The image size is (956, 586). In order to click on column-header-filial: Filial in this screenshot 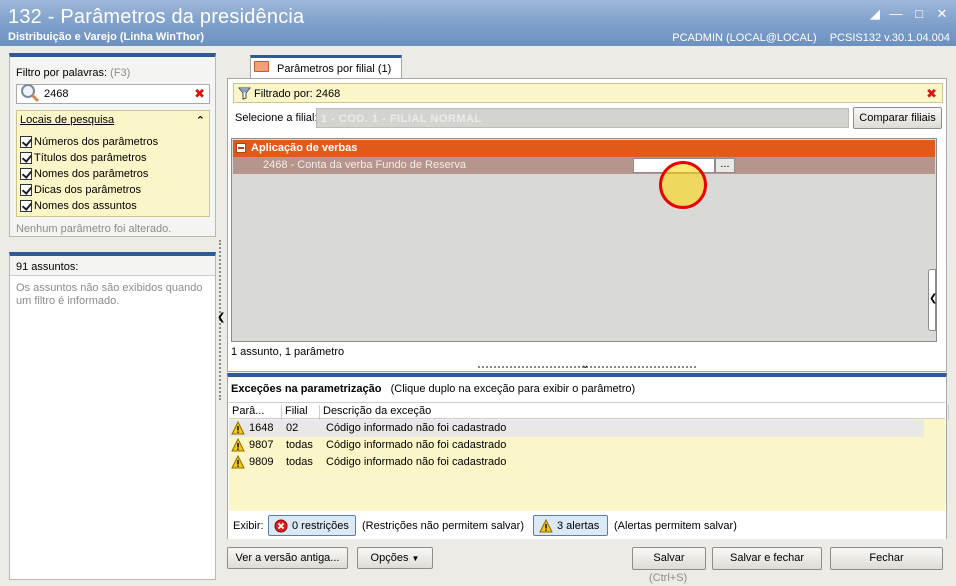, I will do `click(301, 412)`.